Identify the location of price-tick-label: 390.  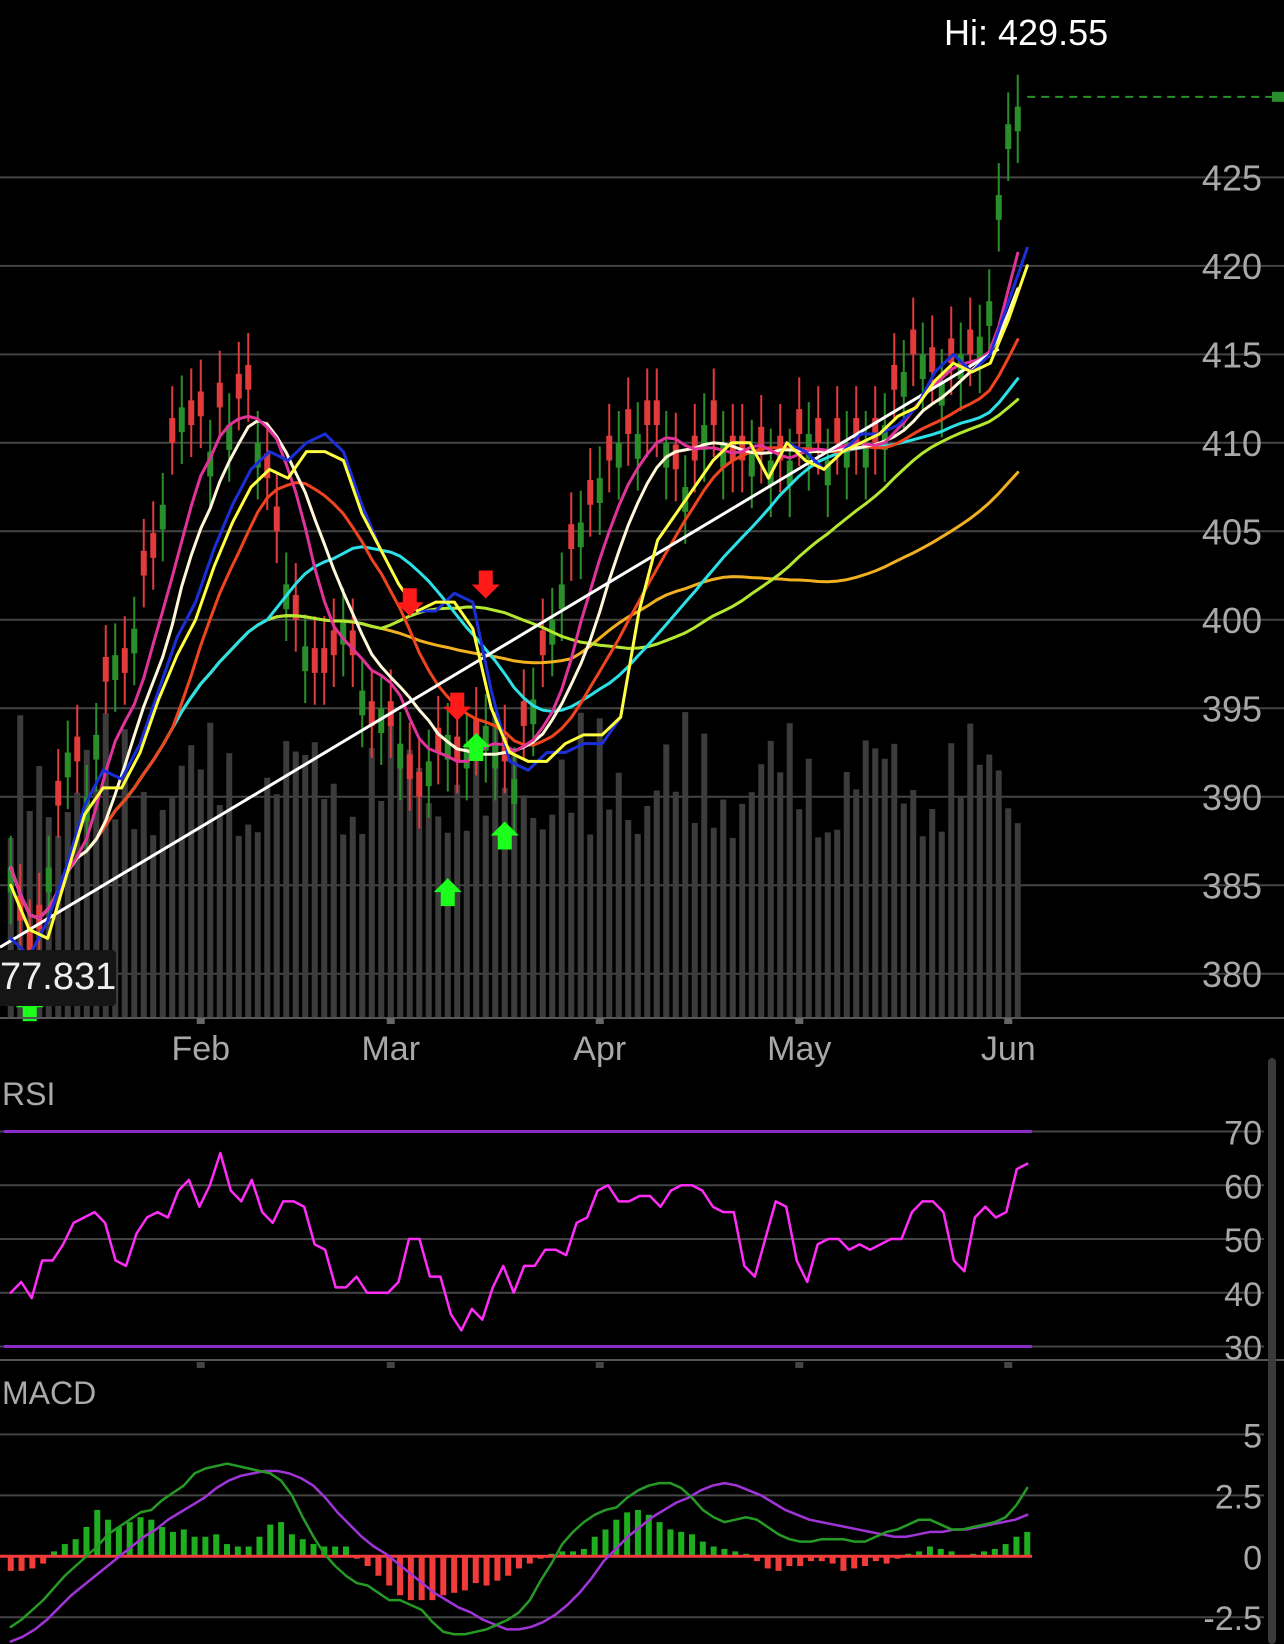
(1232, 797).